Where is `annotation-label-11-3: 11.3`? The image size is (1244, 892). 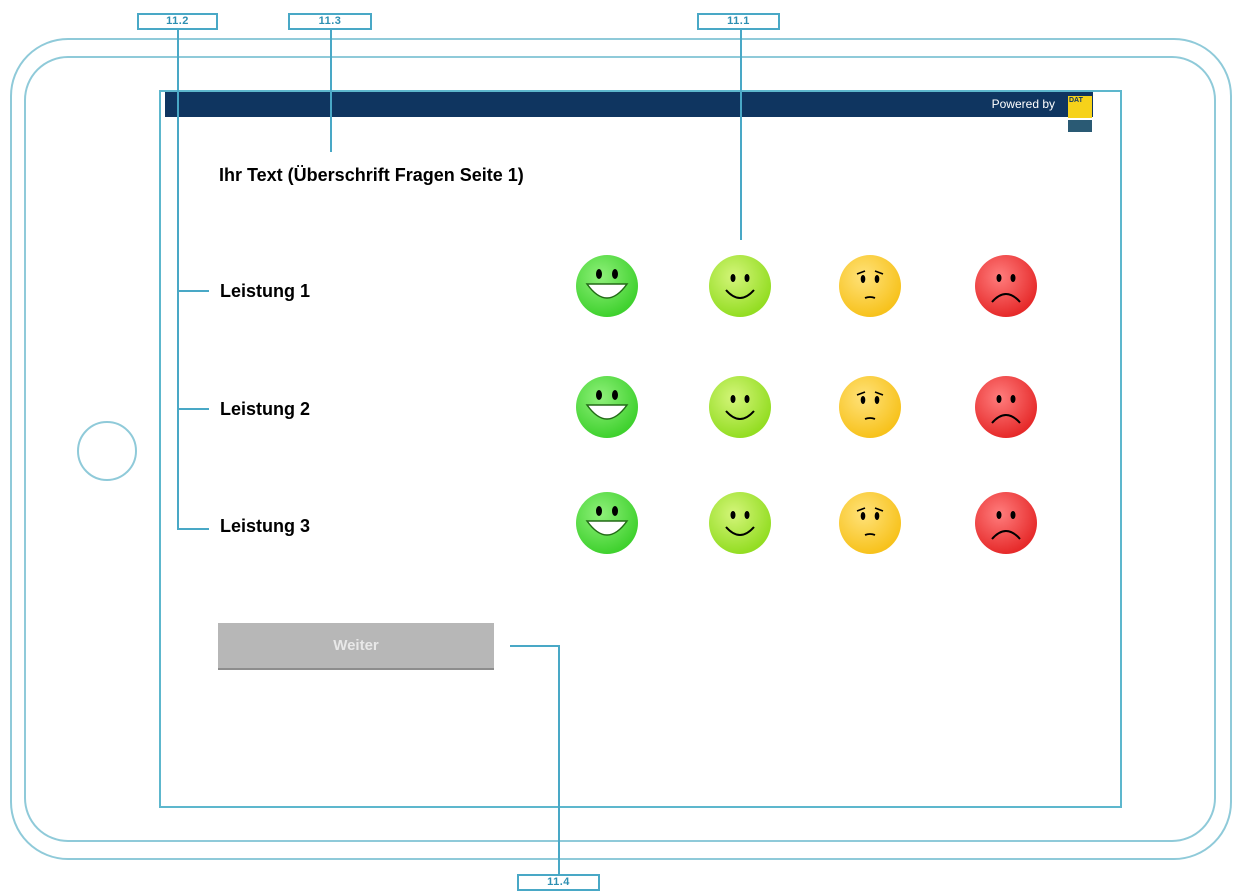
annotation-label-11-3: 11.3 is located at coordinates (330, 21).